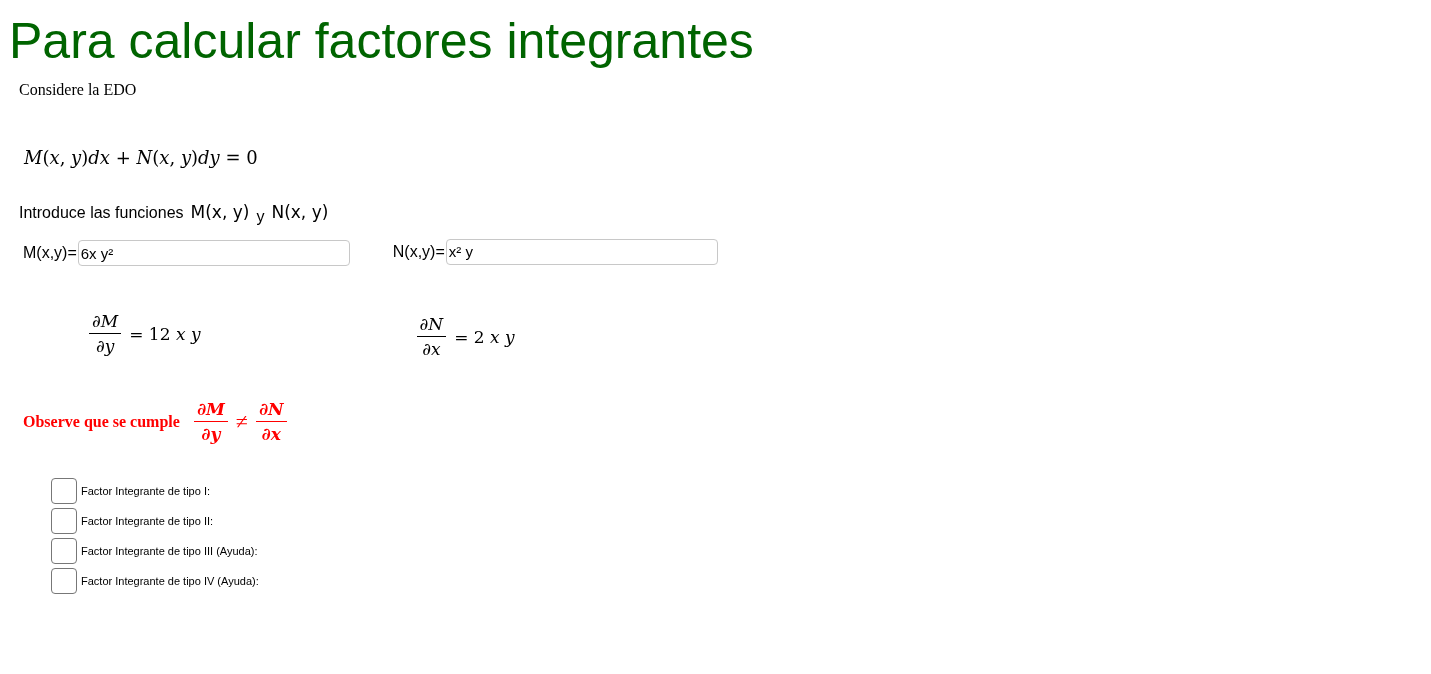 The image size is (1431, 674). I want to click on derivative-result: = 12 x y, so click(165, 333).